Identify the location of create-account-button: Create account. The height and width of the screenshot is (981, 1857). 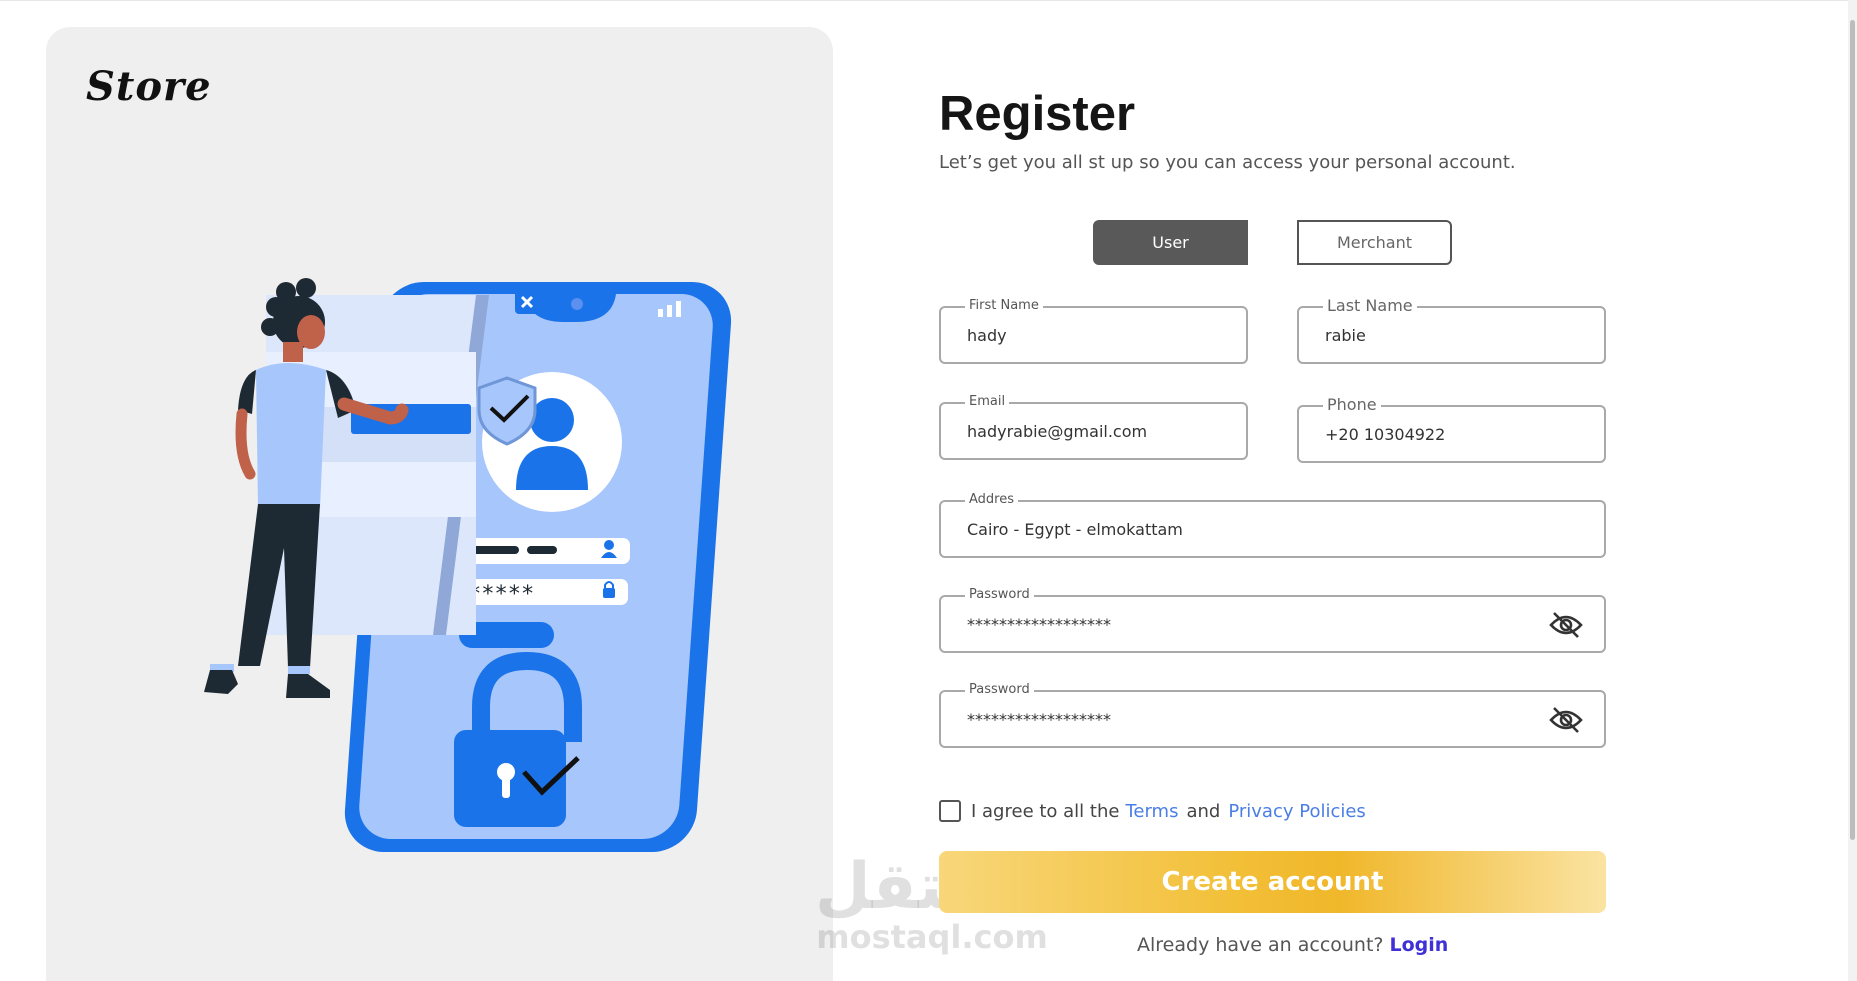
(1272, 882).